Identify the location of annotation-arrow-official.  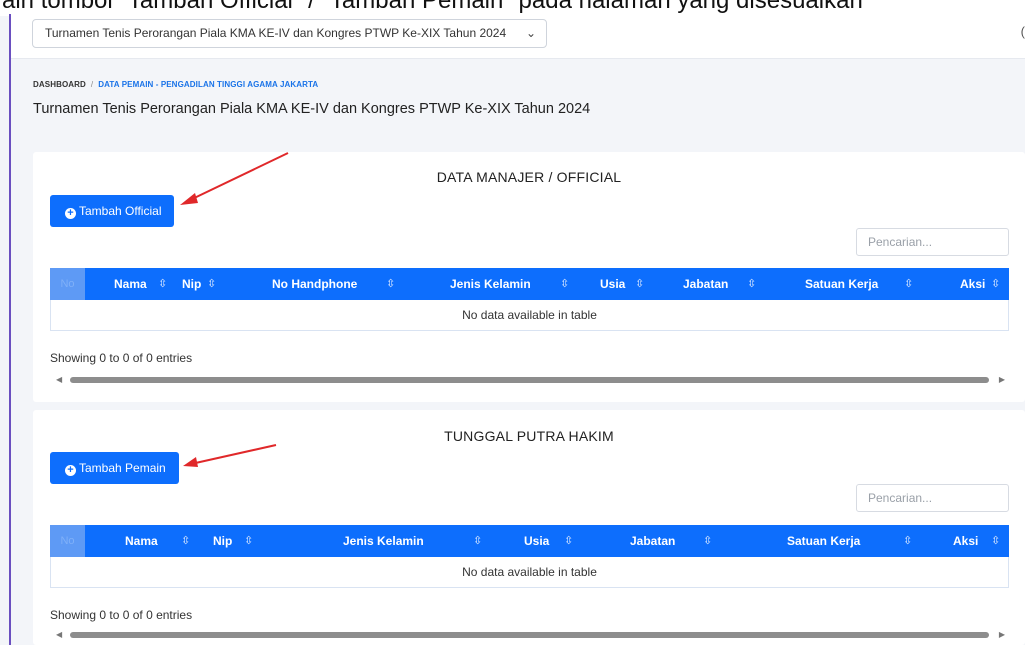
(234, 178).